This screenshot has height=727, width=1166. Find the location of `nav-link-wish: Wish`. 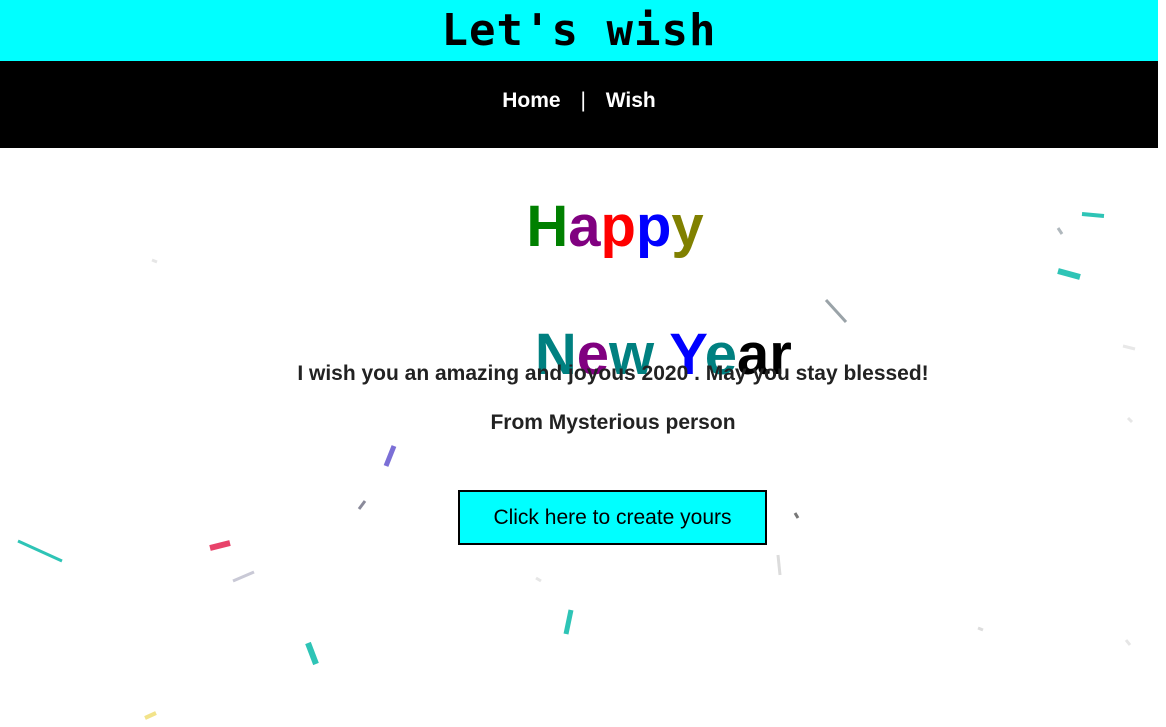

nav-link-wish: Wish is located at coordinates (631, 100).